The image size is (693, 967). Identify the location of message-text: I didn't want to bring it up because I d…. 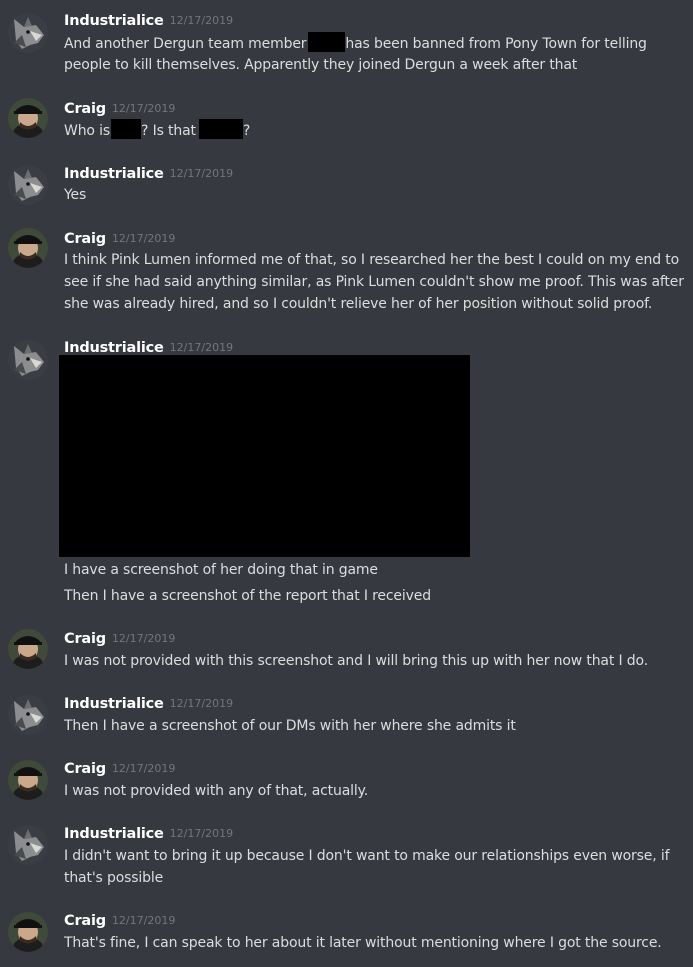
(367, 856).